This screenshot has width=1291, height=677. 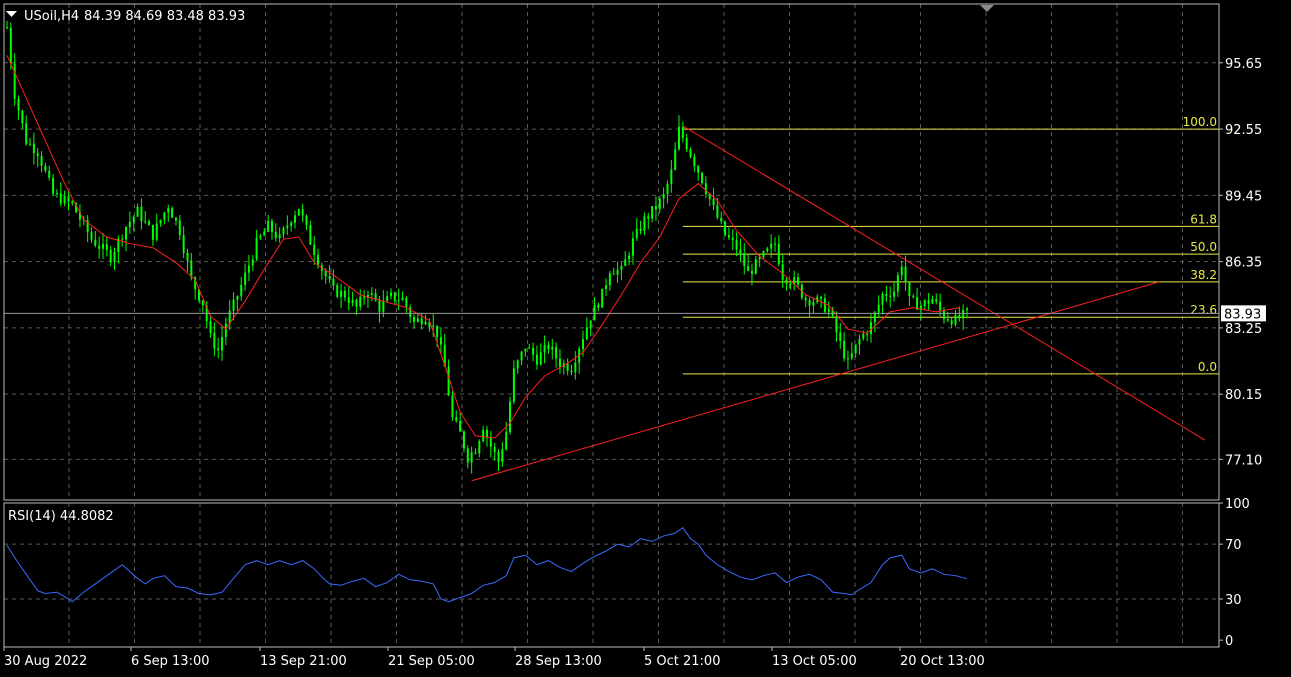 What do you see at coordinates (1243, 460) in the screenshot?
I see `price-axis-label: 77.10` at bounding box center [1243, 460].